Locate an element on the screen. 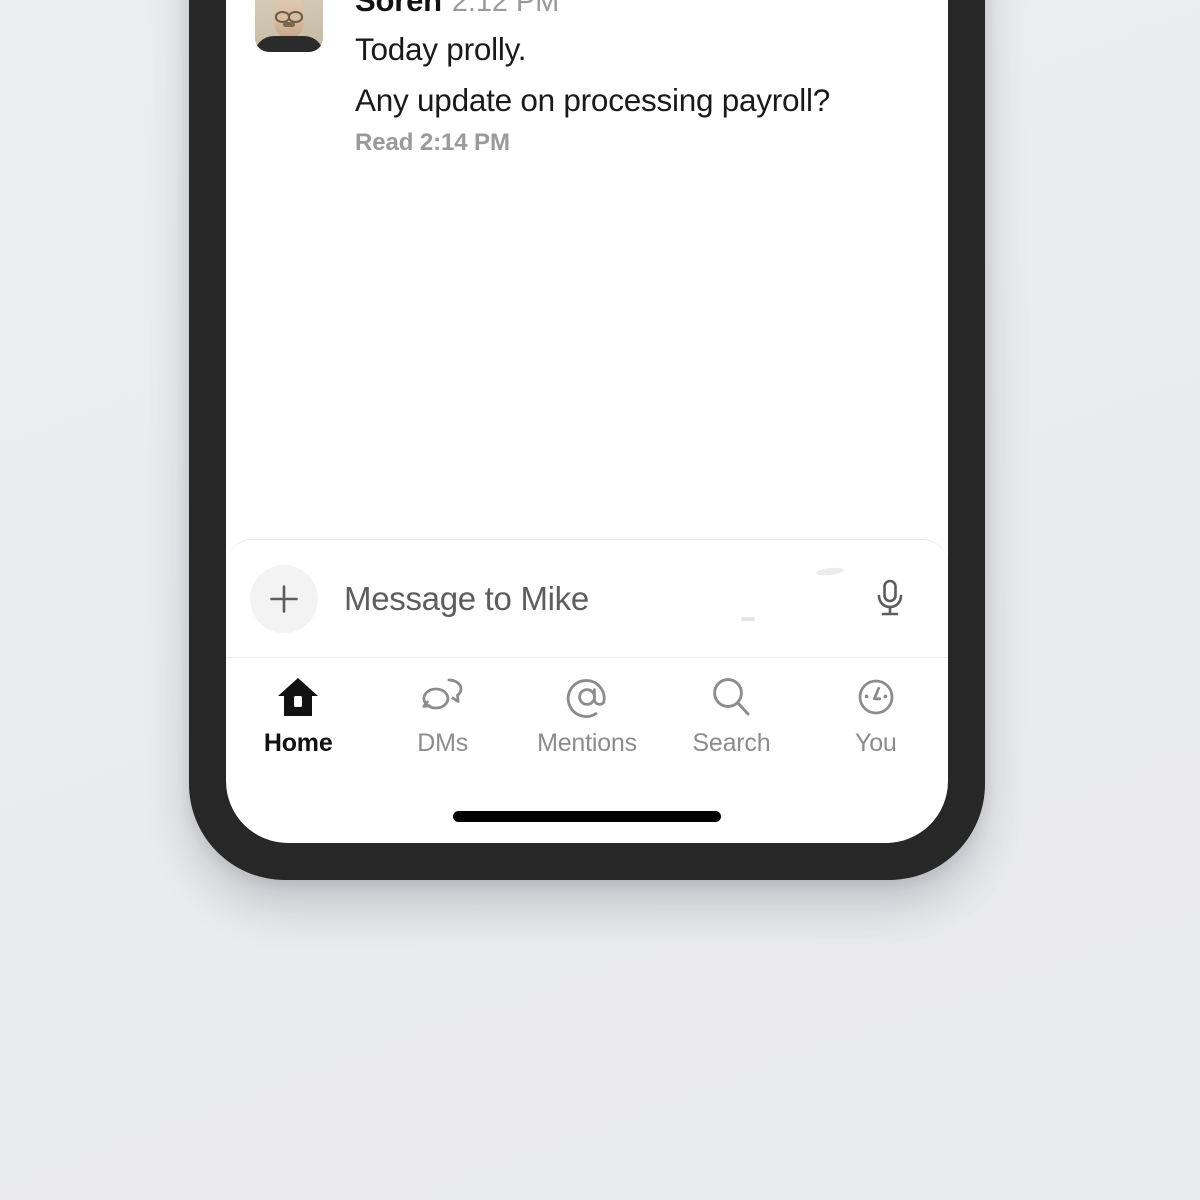 Image resolution: width=1200 pixels, height=1200 pixels. home-icon is located at coordinates (298, 697).